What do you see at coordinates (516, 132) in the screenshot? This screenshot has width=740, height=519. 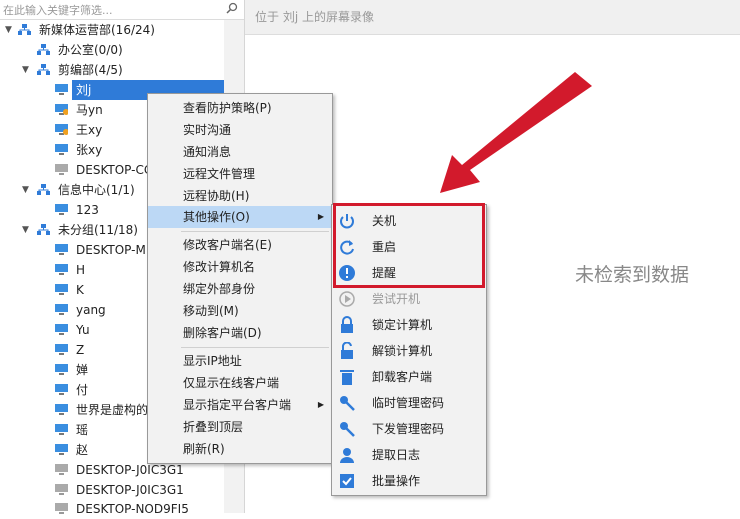 I see `annotation-arrow-icon` at bounding box center [516, 132].